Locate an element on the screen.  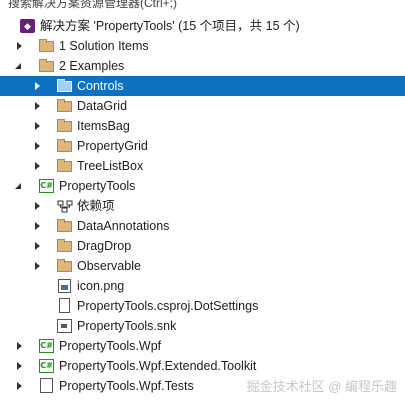
tree-row-label: PropertyGrid is located at coordinates (112, 146).